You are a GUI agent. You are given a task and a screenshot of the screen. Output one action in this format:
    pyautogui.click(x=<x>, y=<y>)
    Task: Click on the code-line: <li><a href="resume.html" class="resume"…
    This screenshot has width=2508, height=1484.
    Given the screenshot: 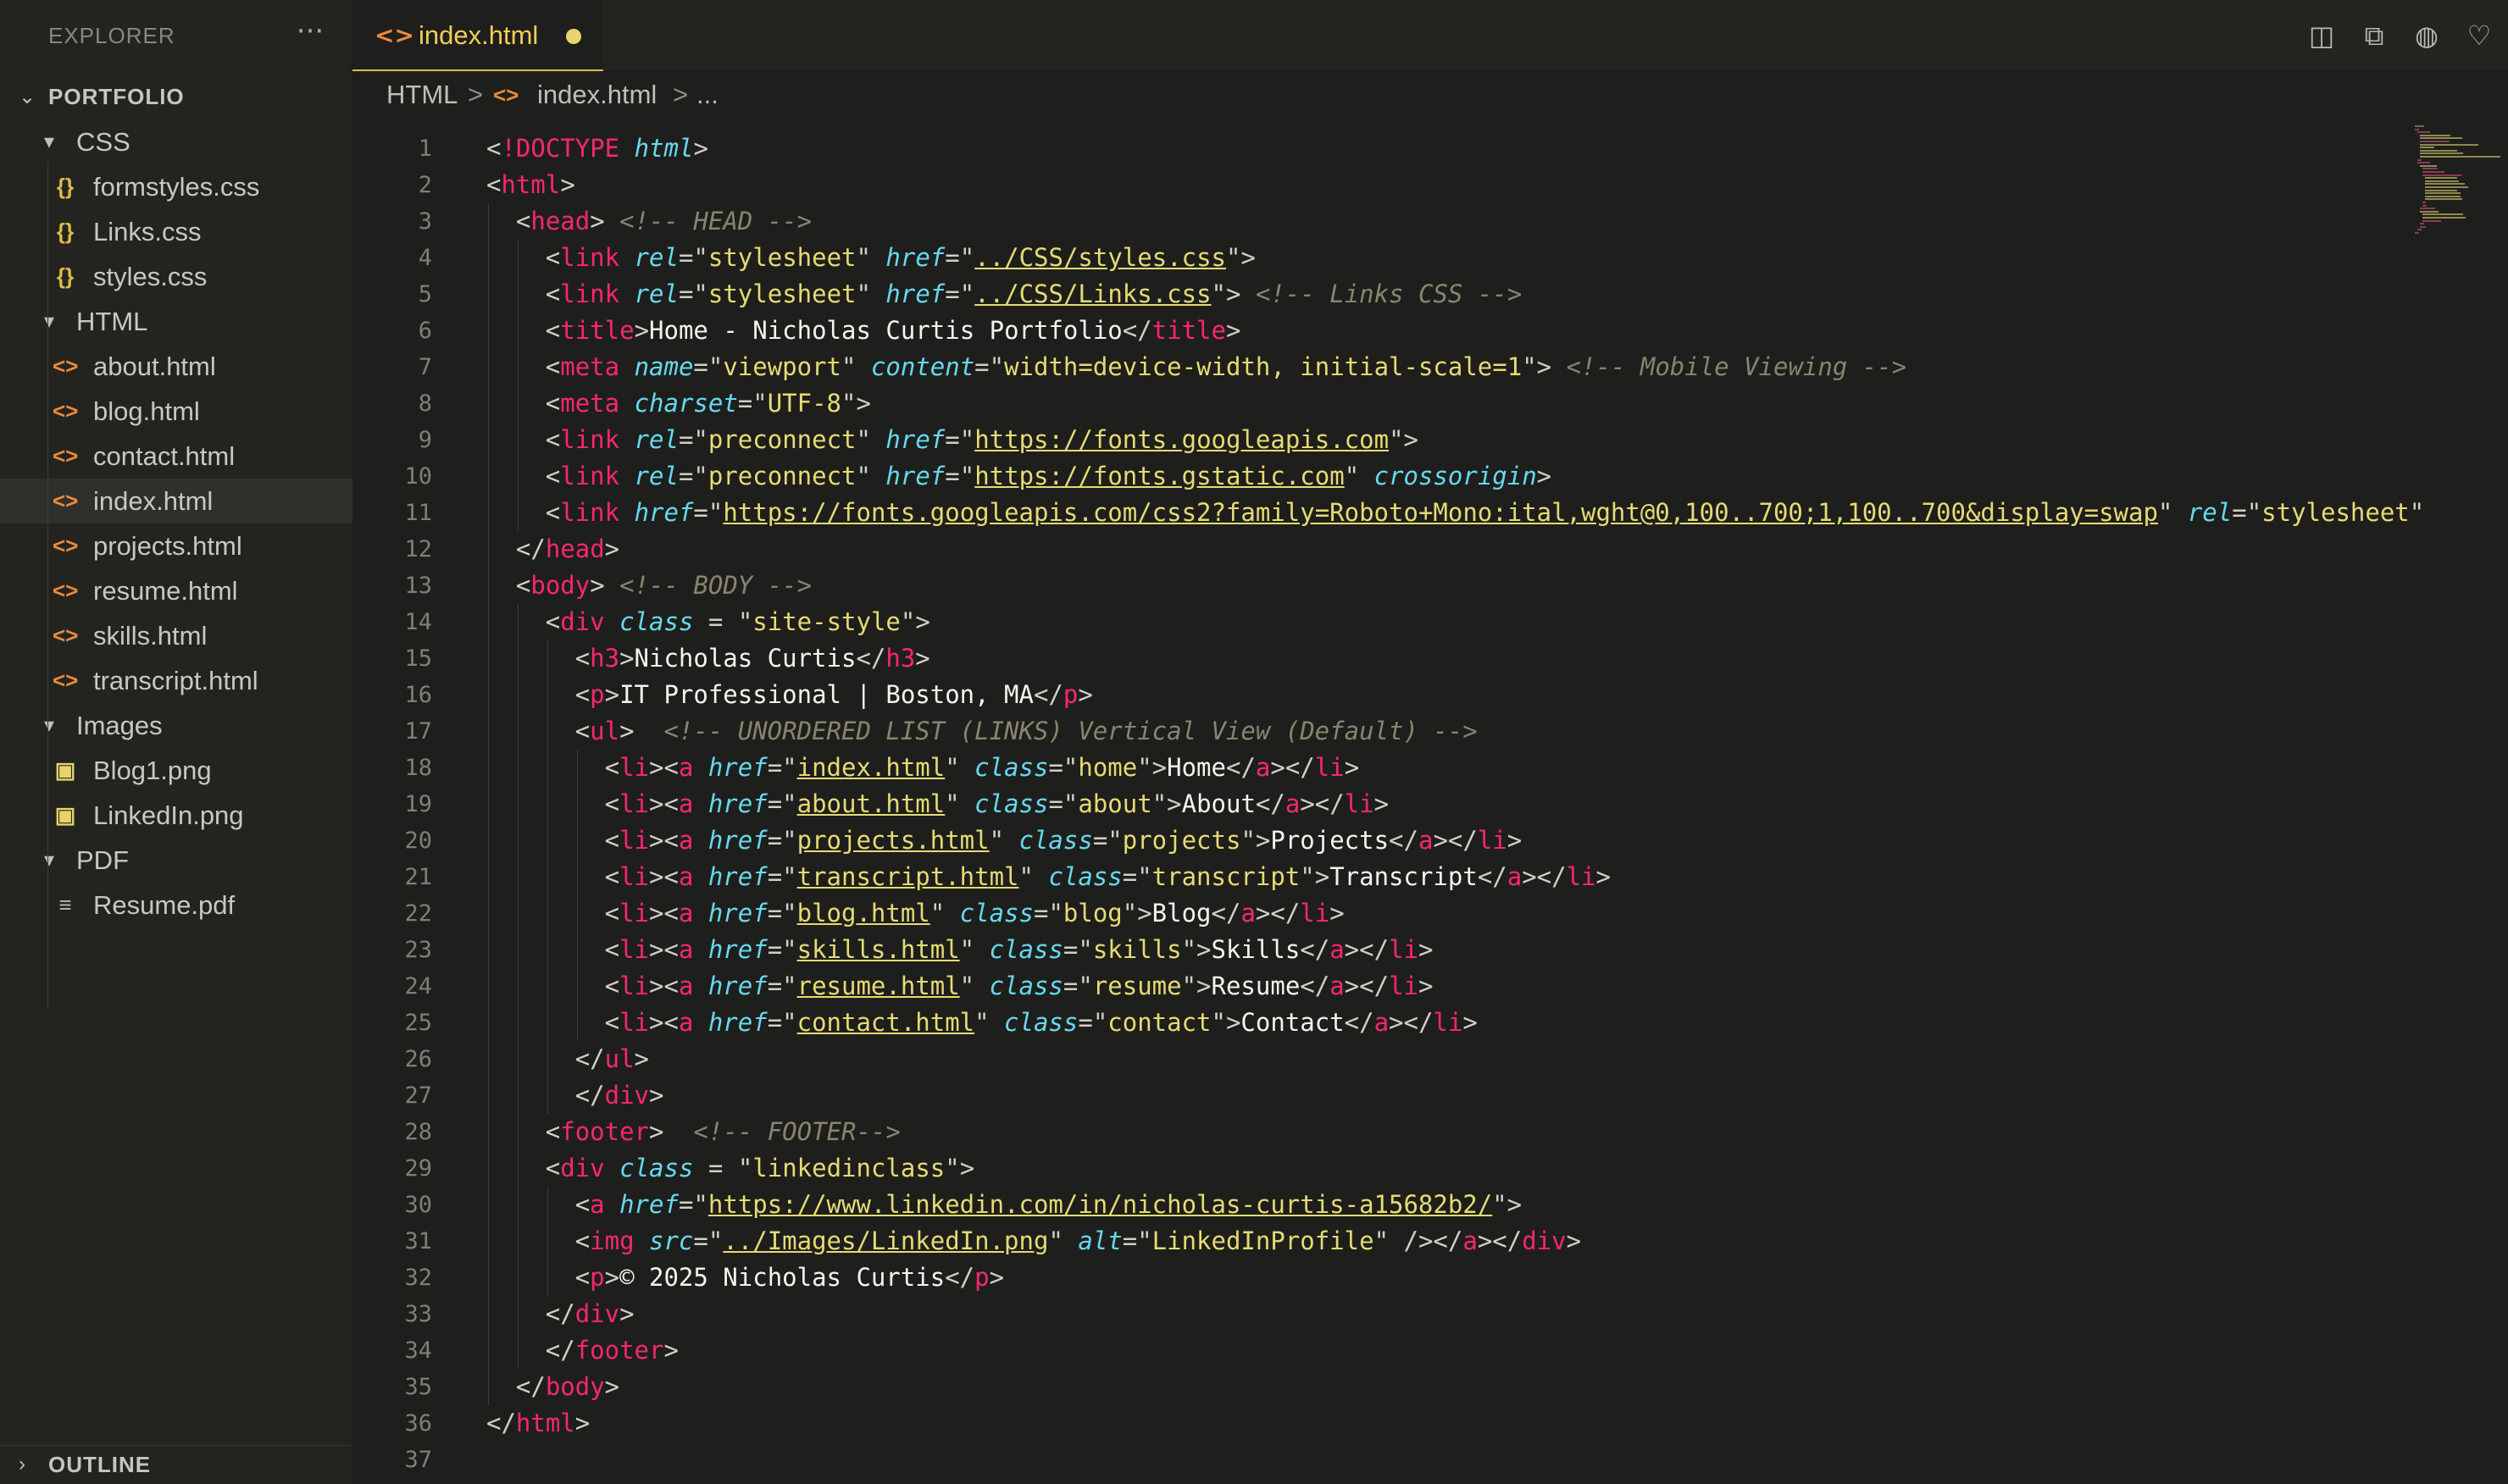 What is the action you would take?
    pyautogui.click(x=1019, y=986)
    